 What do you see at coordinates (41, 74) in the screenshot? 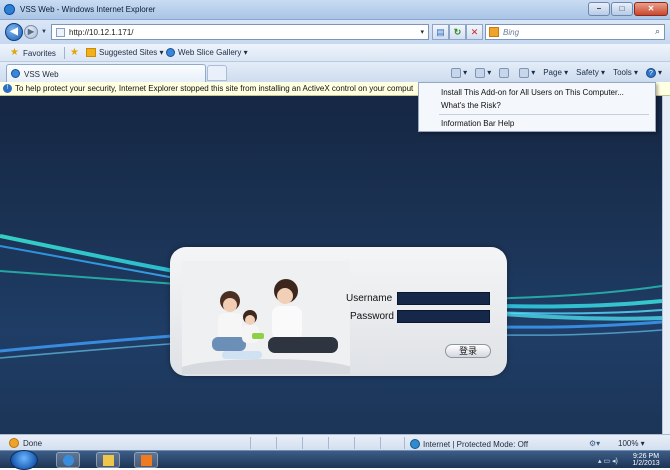
I see `tab-label: VSS Web` at bounding box center [41, 74].